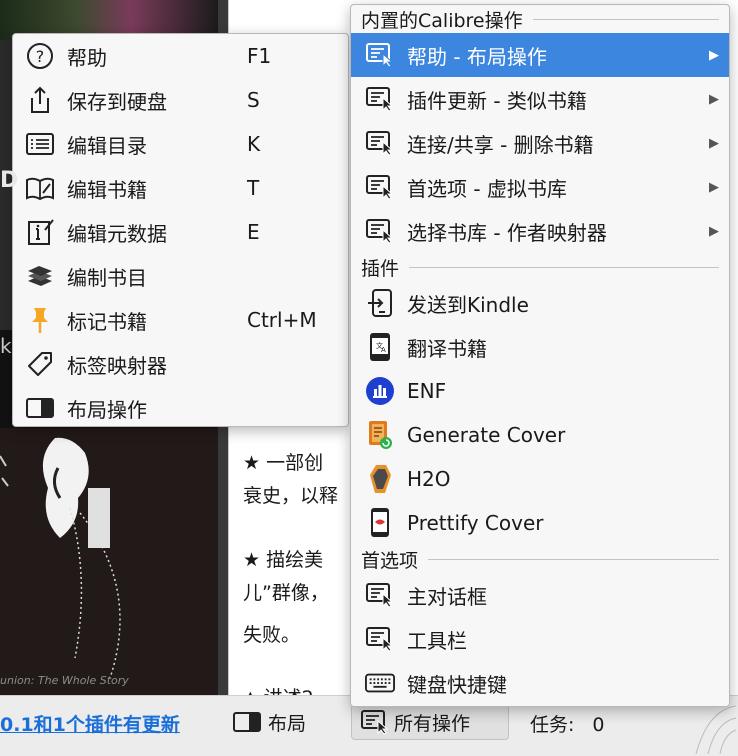  I want to click on jobs-indicator: 任务: 0, so click(567, 723).